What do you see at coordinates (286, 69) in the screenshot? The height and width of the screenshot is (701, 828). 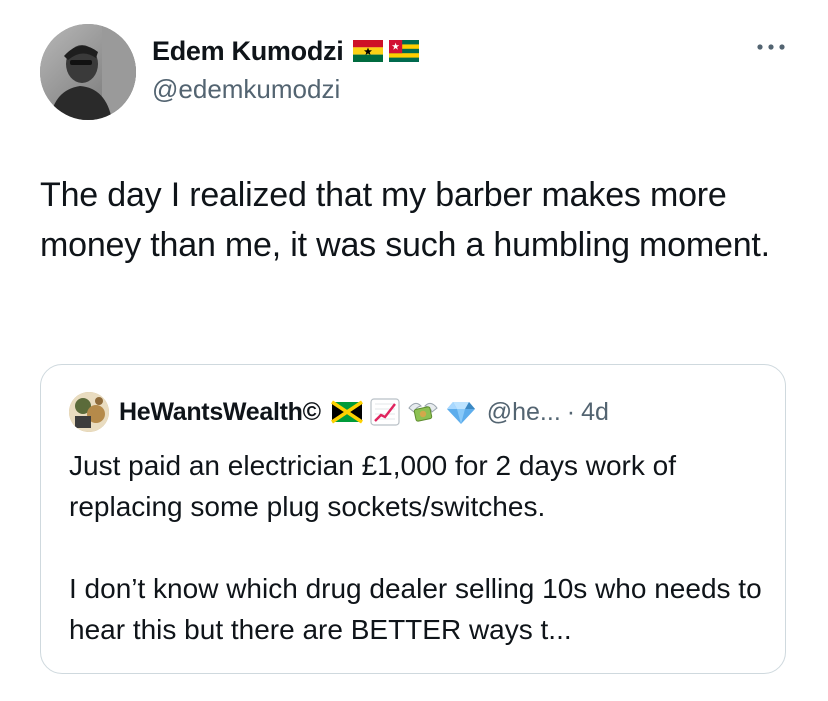 I see `author-info: Edem Kumodzi @edemkumodzi` at bounding box center [286, 69].